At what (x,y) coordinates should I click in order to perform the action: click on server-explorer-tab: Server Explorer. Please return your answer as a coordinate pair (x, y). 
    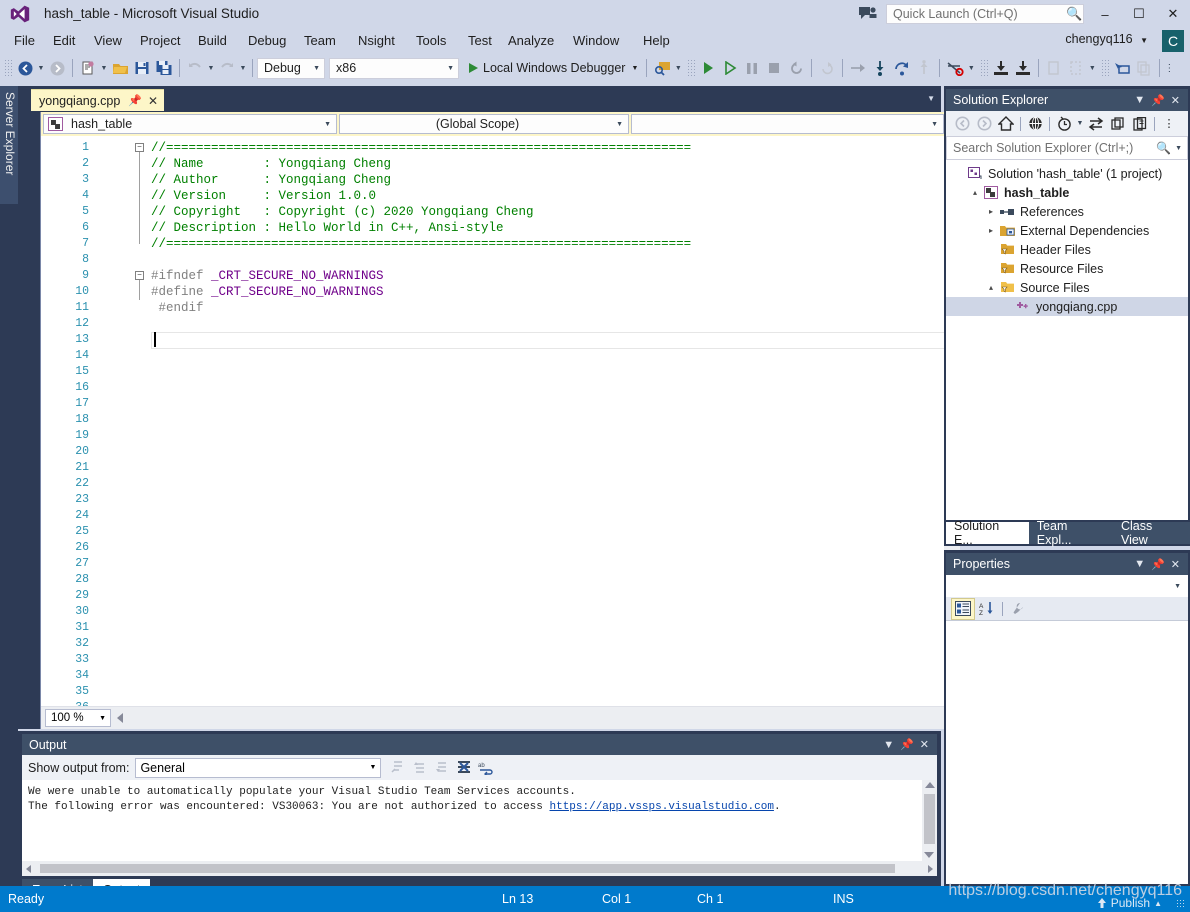
    Looking at the image, I should click on (9, 145).